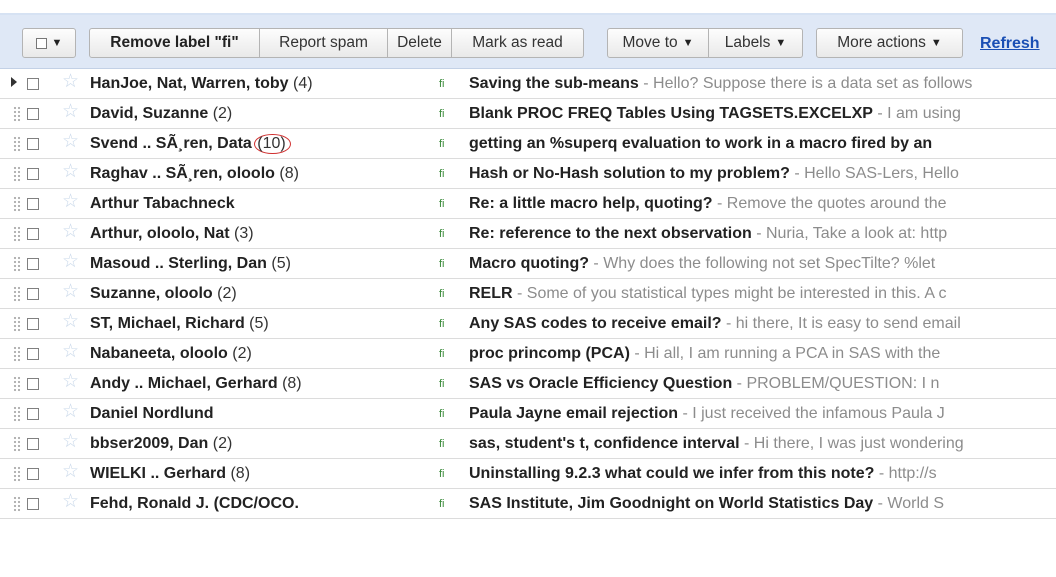 Image resolution: width=1056 pixels, height=577 pixels. Describe the element at coordinates (194, 174) in the screenshot. I see `sender-names: Raghav .. SÃ¸ren, oloolo (8)` at that location.